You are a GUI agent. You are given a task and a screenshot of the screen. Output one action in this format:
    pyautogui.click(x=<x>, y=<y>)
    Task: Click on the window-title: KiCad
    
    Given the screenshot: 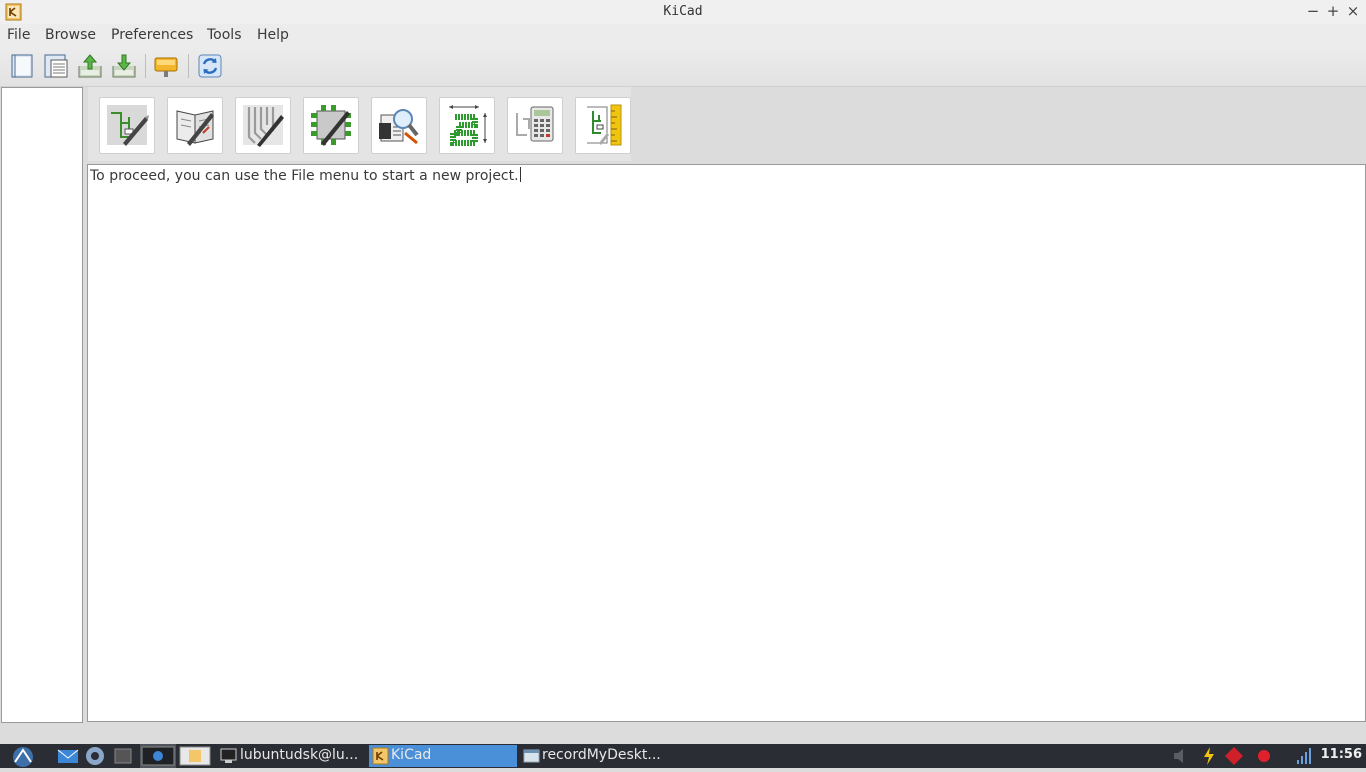 What is the action you would take?
    pyautogui.click(x=683, y=11)
    